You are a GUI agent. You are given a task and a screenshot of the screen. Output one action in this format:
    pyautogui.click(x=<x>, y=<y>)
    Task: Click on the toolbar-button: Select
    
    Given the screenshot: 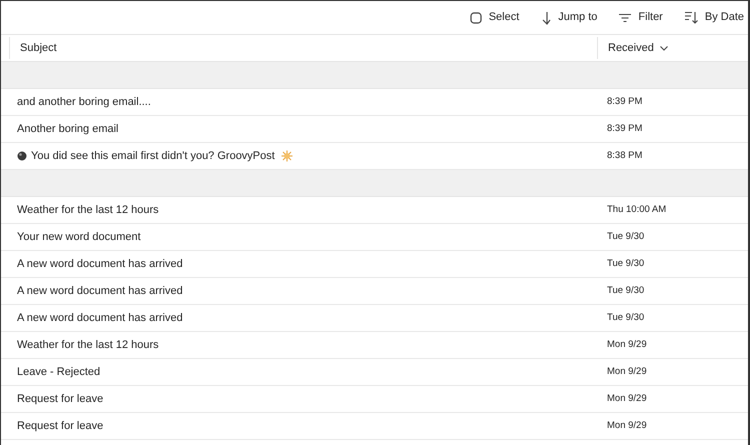 What is the action you would take?
    pyautogui.click(x=495, y=18)
    